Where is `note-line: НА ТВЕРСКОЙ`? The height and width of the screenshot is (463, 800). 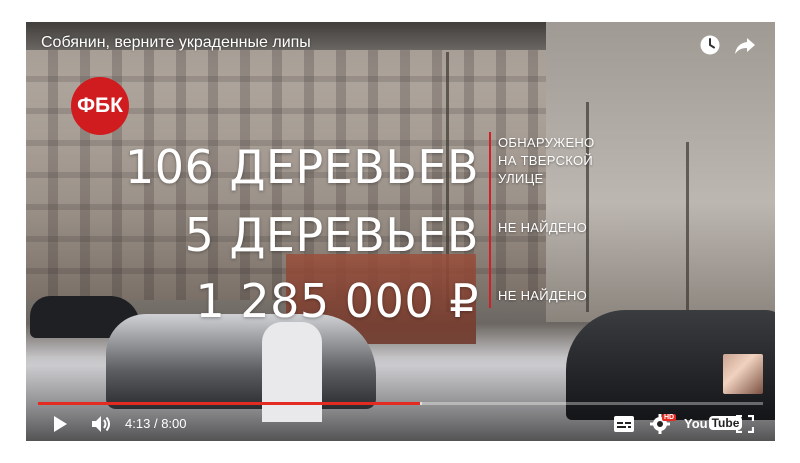
note-line: НА ТВЕРСКОЙ is located at coordinates (546, 160).